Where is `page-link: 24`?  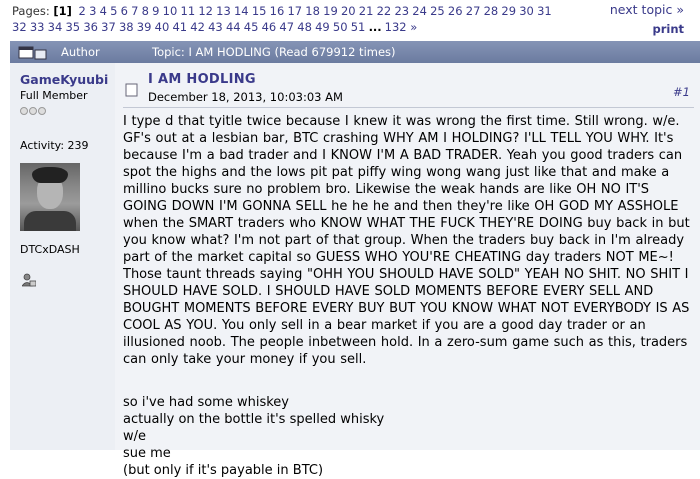 page-link: 24 is located at coordinates (419, 11).